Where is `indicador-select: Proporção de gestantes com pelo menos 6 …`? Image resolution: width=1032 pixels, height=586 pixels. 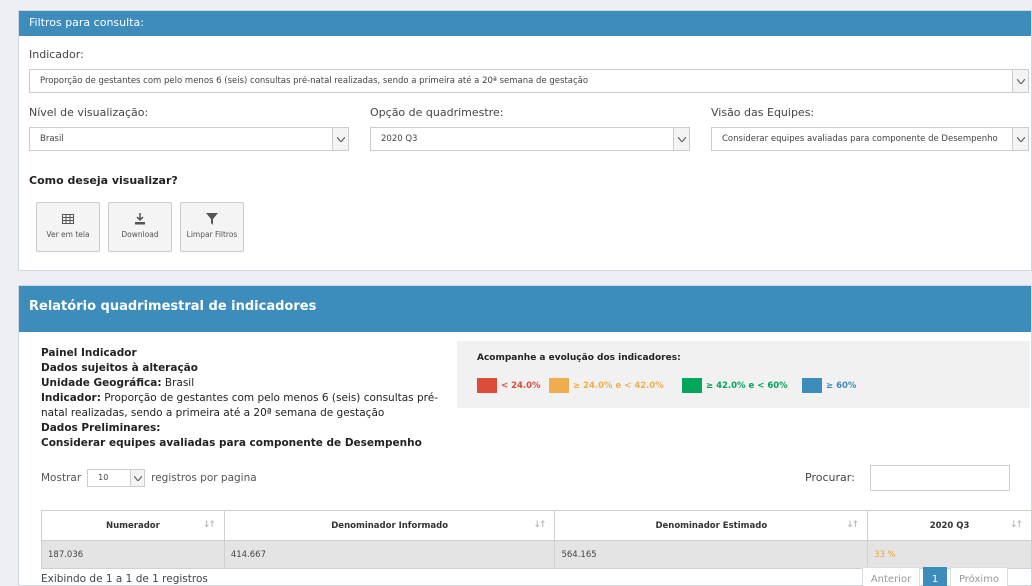
indicador-select: Proporção de gestantes com pelo menos 6 … is located at coordinates (529, 81).